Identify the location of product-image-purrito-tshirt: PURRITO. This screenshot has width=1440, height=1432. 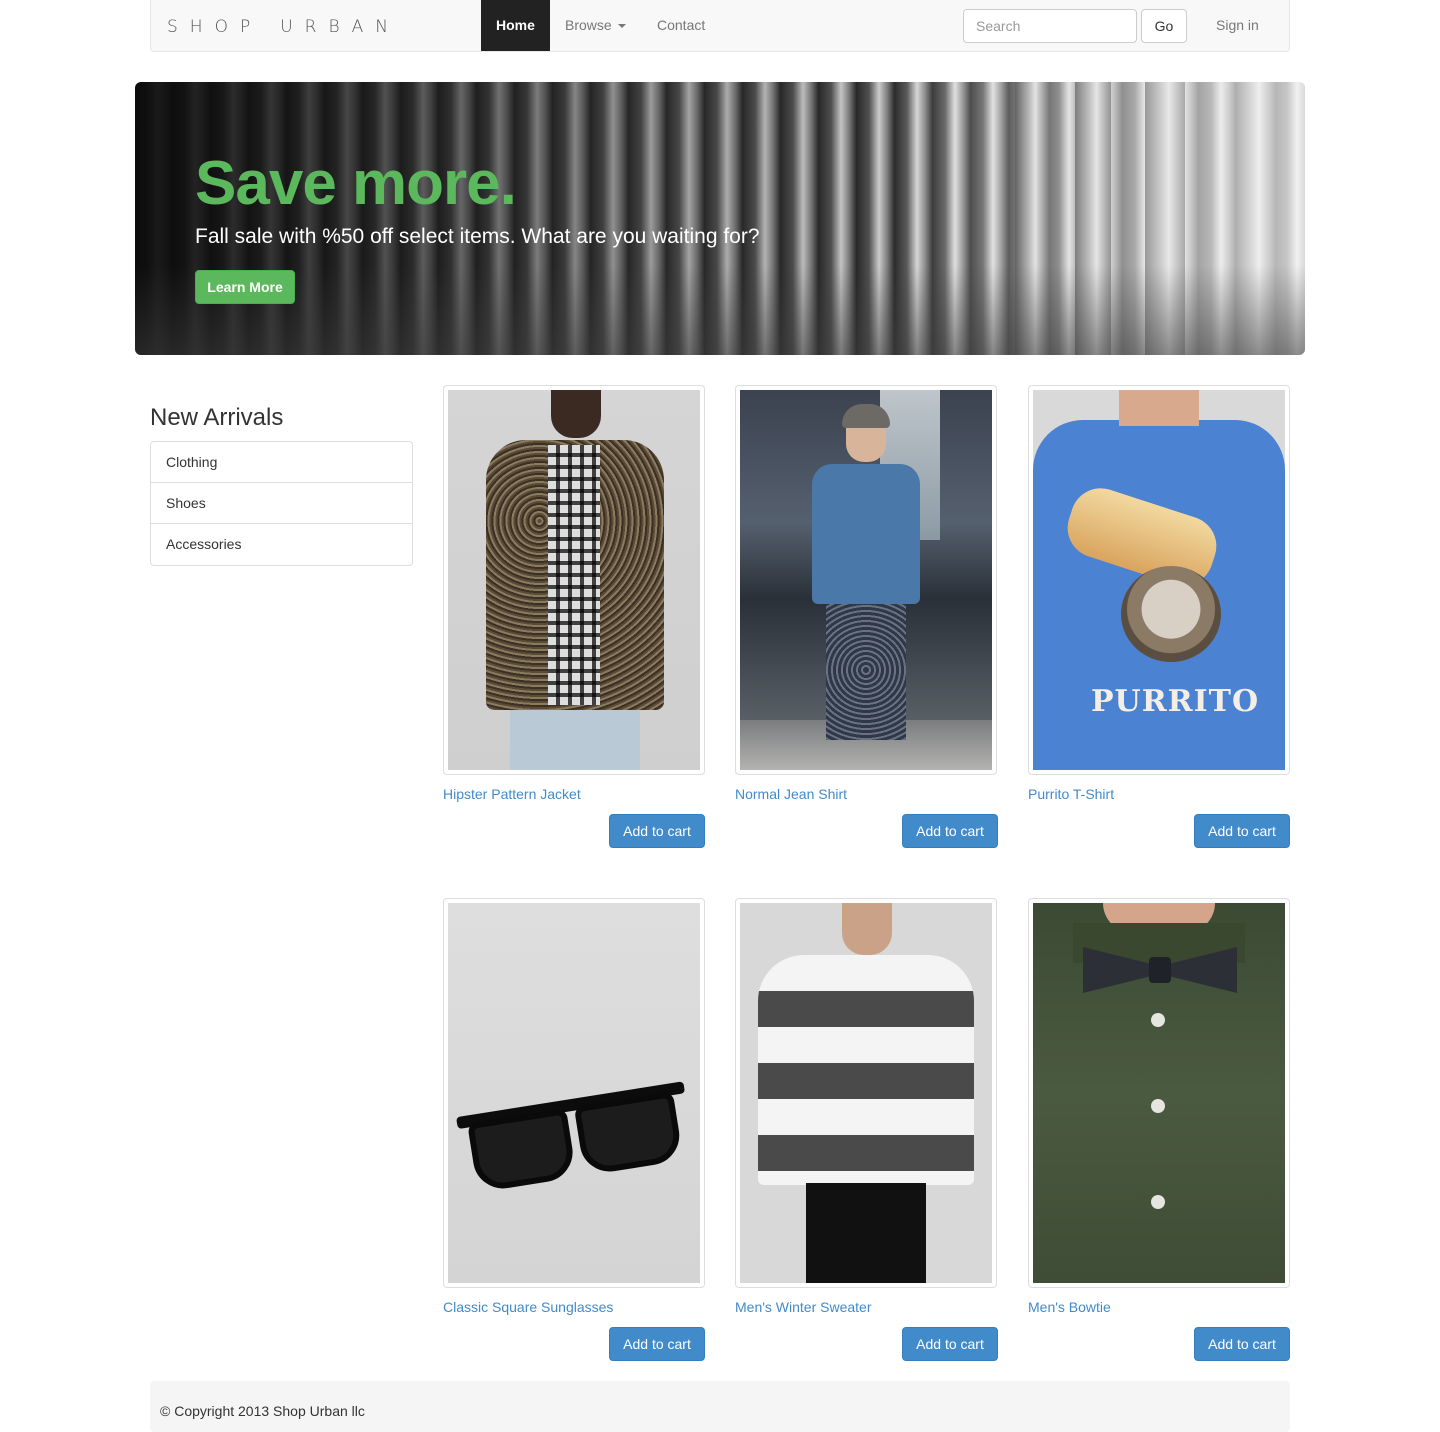
(1159, 580).